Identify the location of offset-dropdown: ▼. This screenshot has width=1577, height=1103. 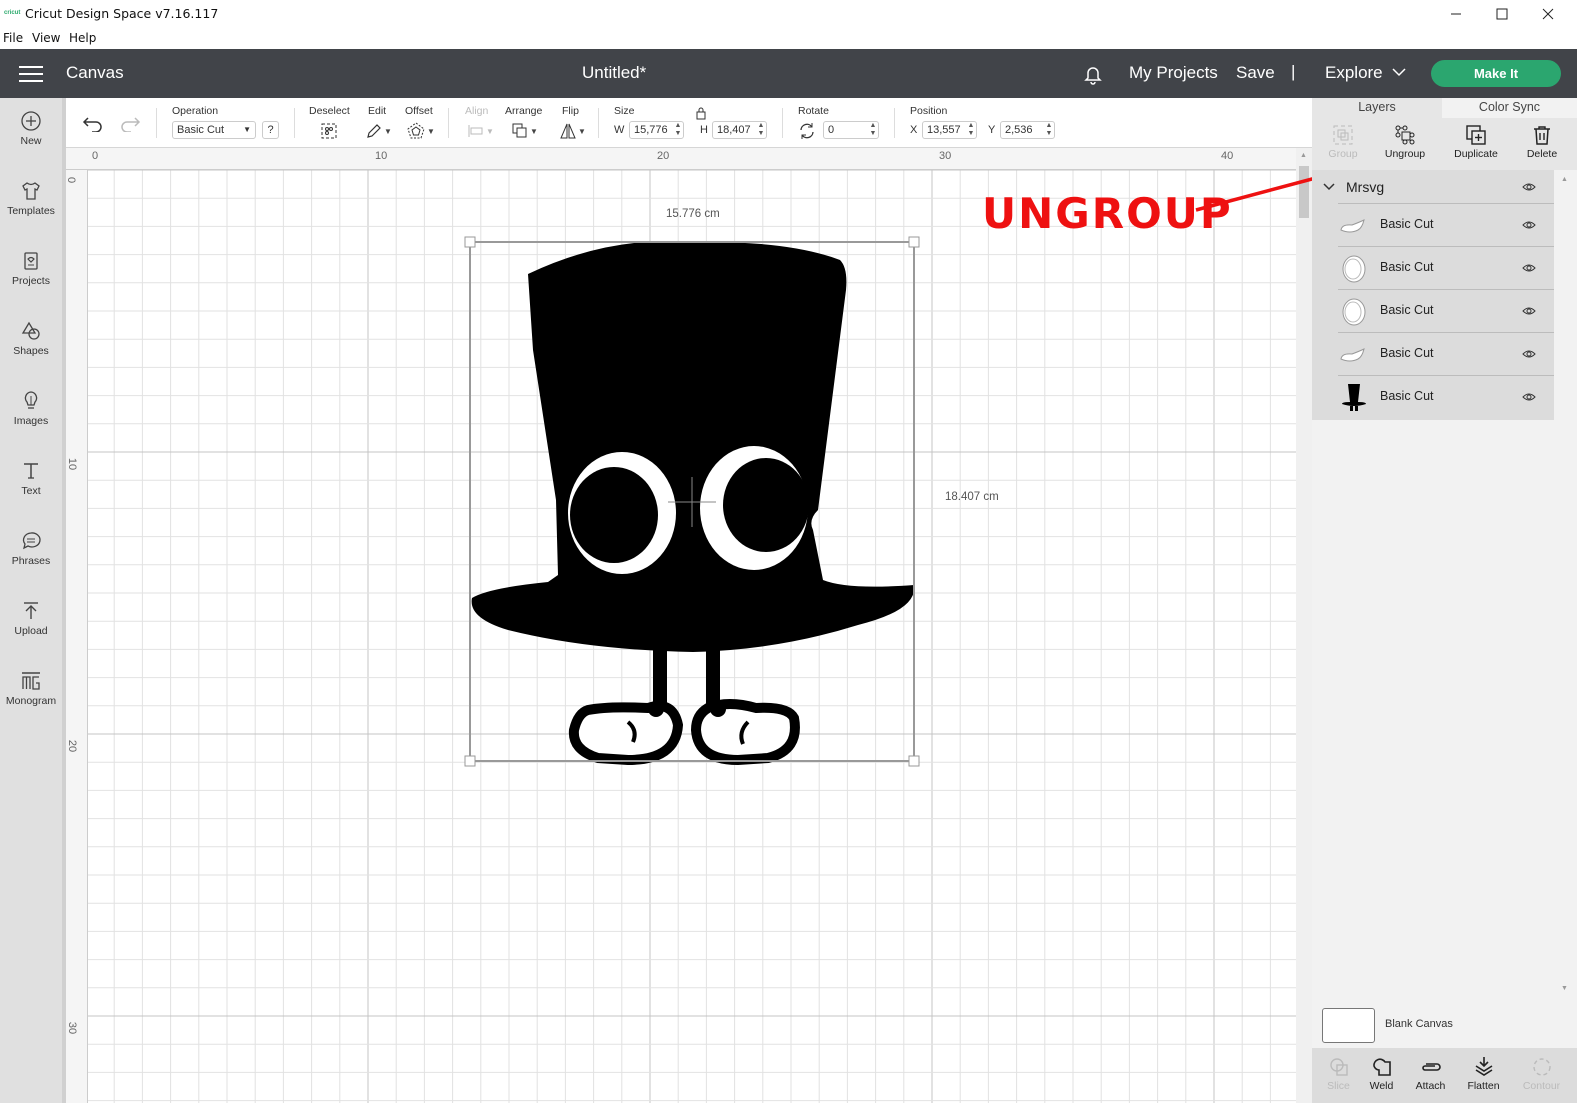
(421, 131).